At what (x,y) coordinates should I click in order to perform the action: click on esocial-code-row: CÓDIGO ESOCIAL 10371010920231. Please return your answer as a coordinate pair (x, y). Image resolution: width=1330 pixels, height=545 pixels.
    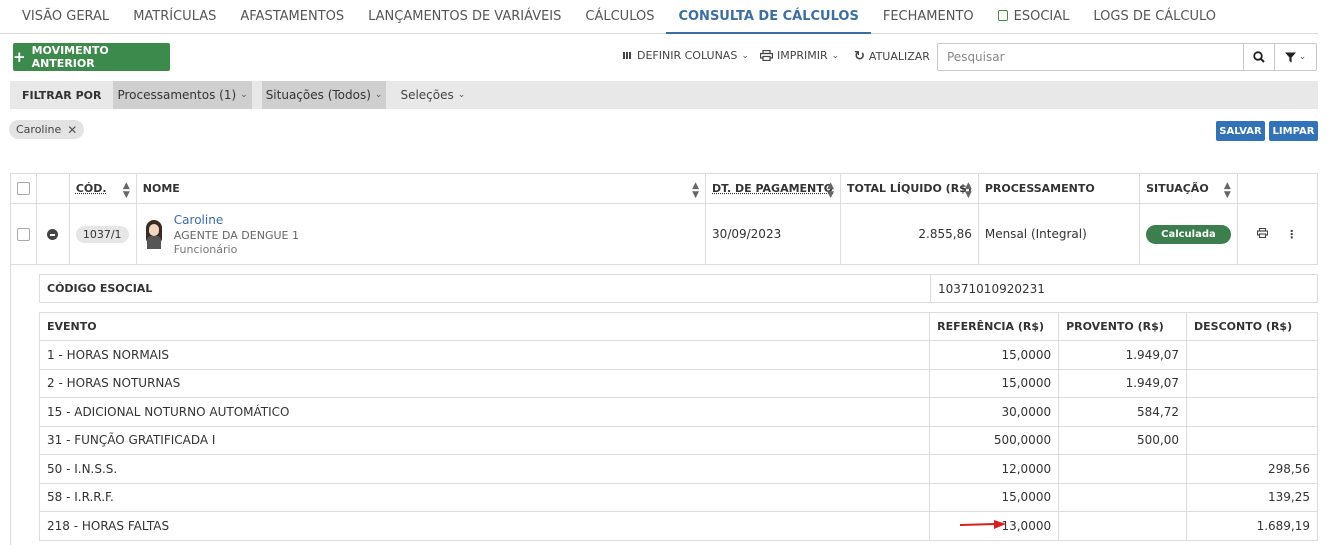
    Looking at the image, I should click on (678, 288).